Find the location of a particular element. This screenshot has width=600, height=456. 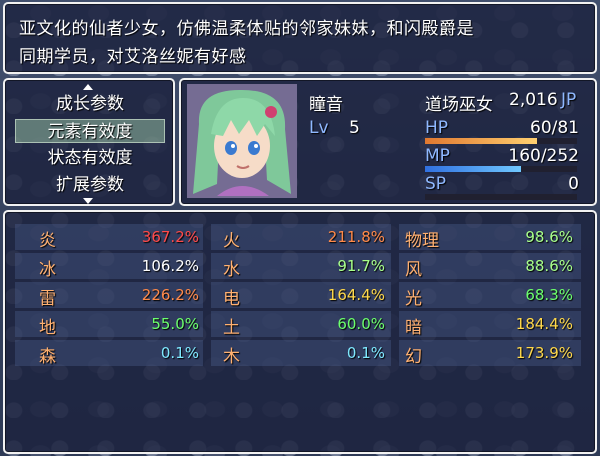

sp-value: 0 is located at coordinates (573, 184).